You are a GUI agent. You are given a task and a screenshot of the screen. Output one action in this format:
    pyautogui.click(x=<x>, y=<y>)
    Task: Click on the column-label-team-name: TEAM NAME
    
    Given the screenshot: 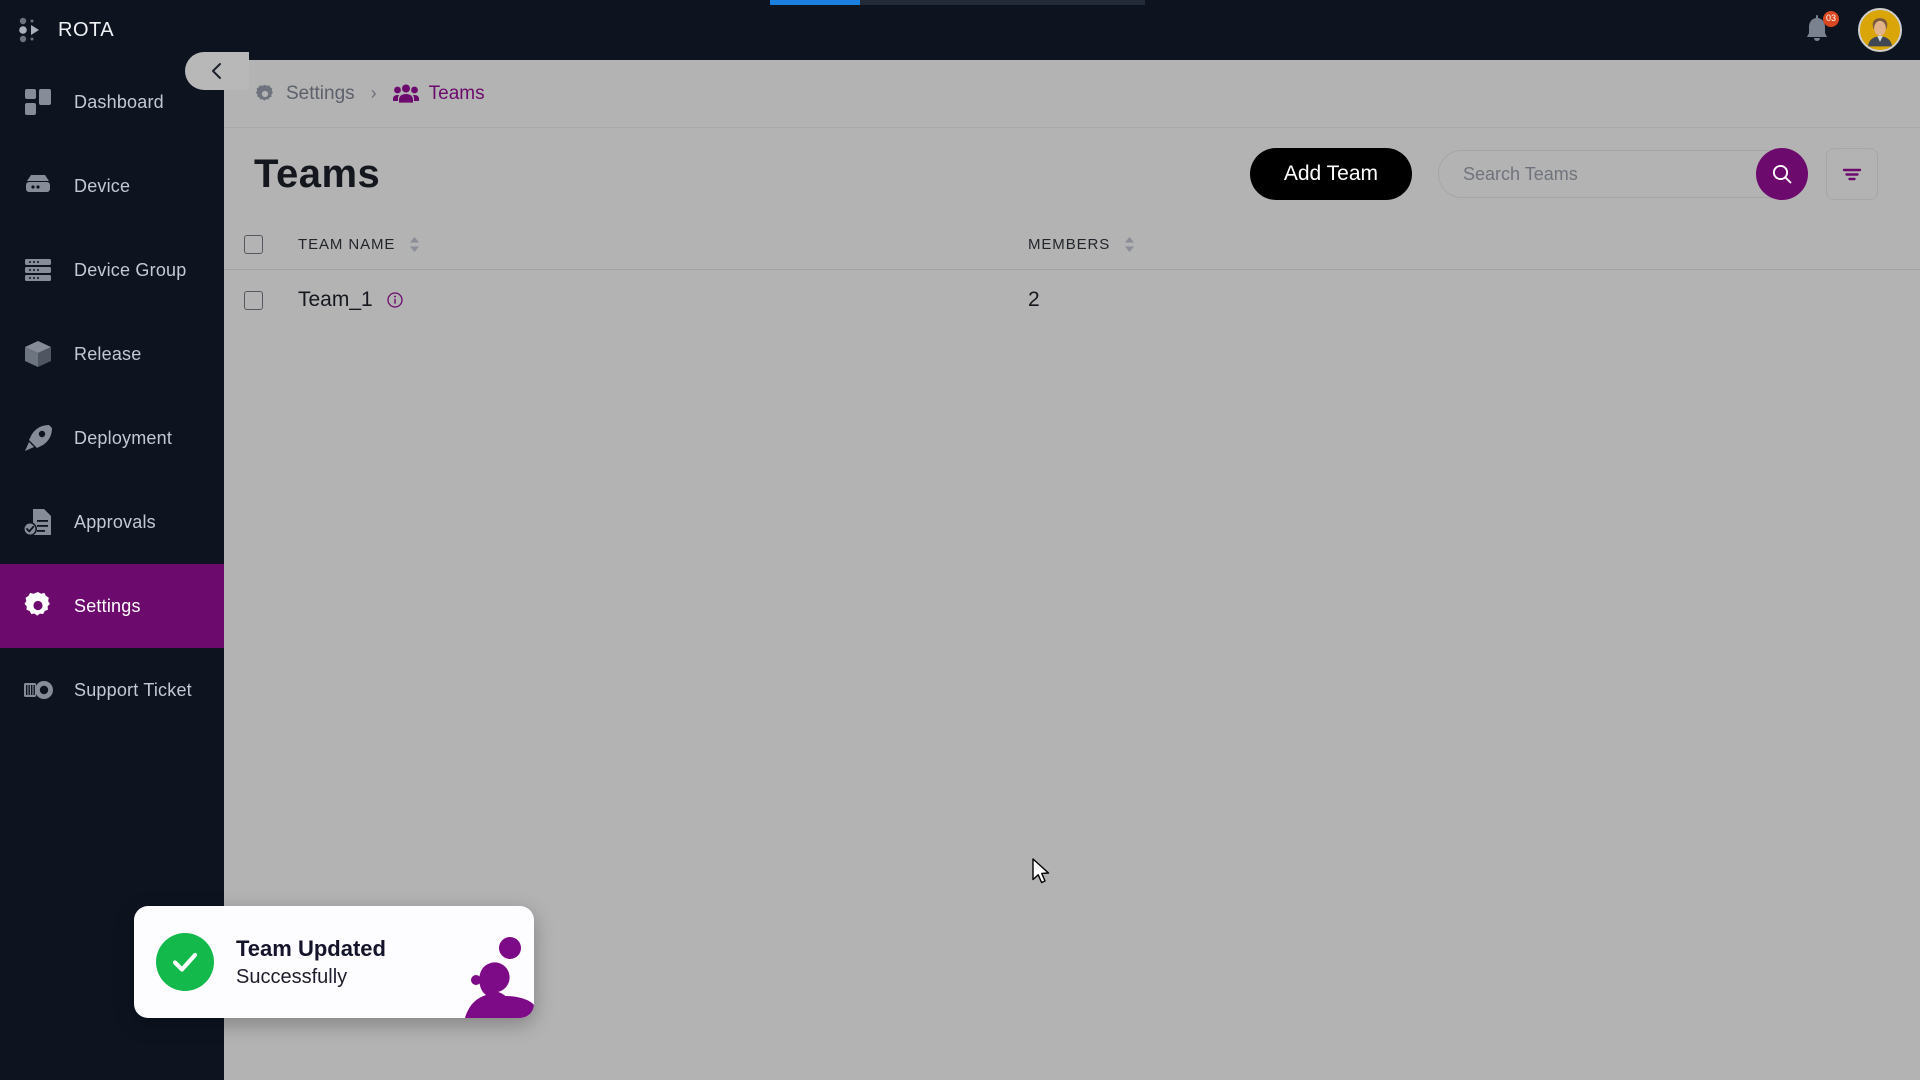 What is the action you would take?
    pyautogui.click(x=347, y=244)
    